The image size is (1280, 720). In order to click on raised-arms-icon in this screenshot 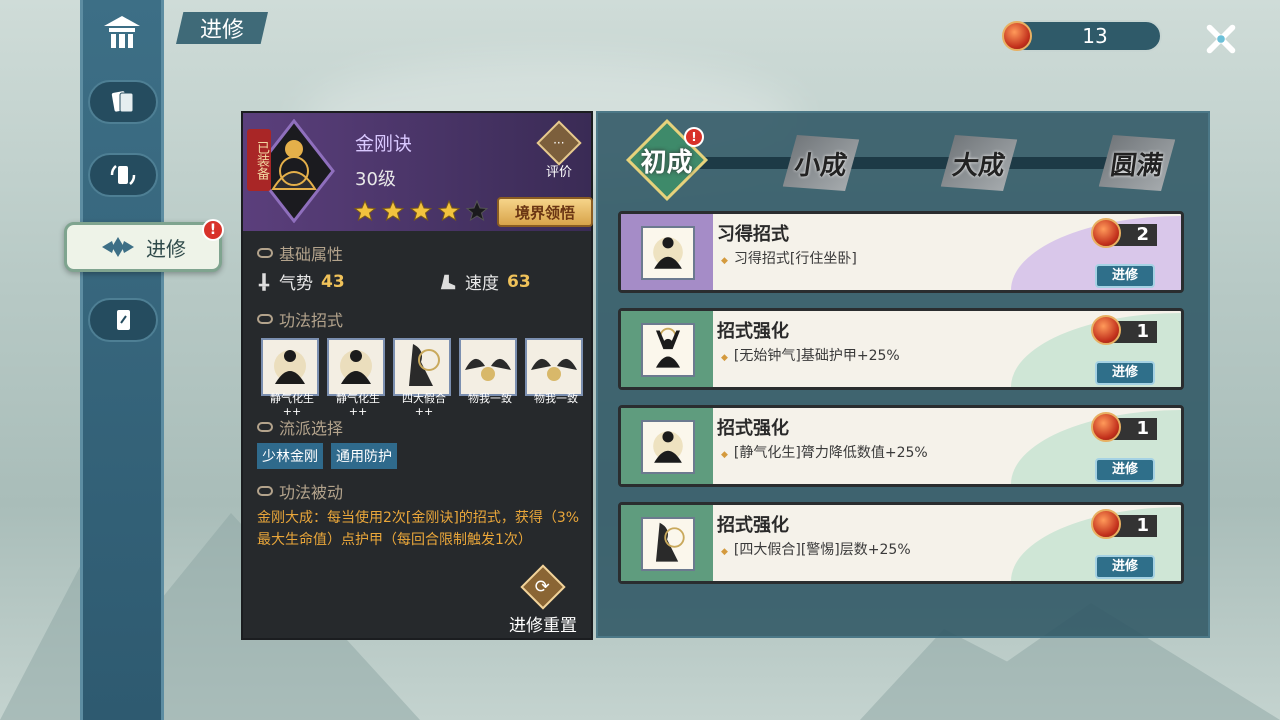, I will do `click(668, 350)`.